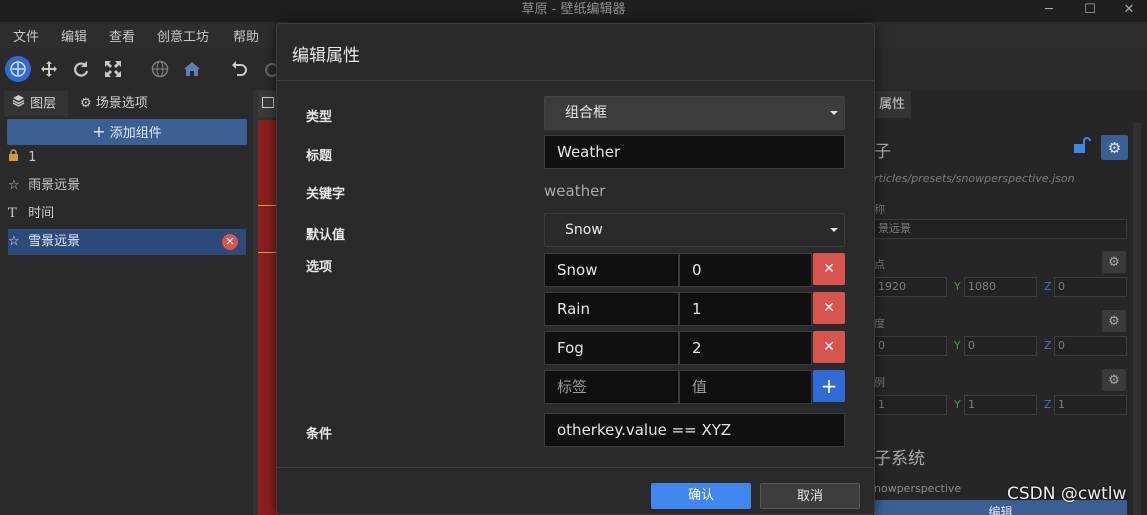  Describe the element at coordinates (192, 69) in the screenshot. I see `home-icon` at that location.